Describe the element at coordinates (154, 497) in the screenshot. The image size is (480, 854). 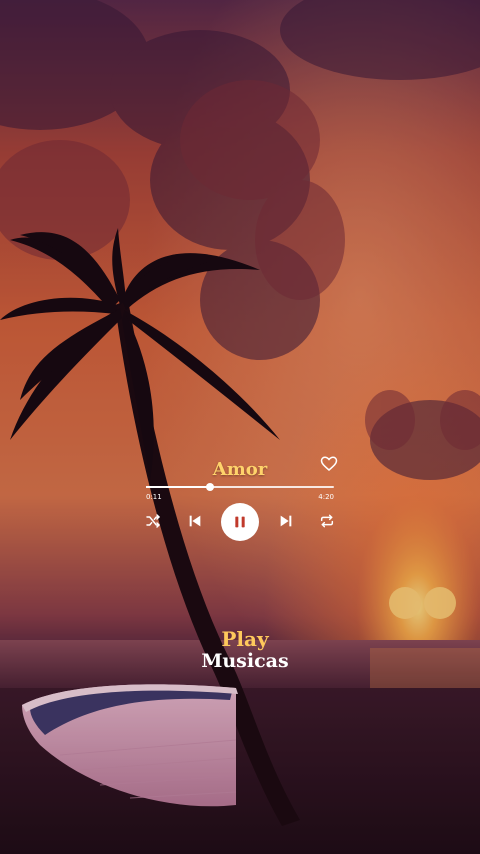
I see `current-time: 0:11` at that location.